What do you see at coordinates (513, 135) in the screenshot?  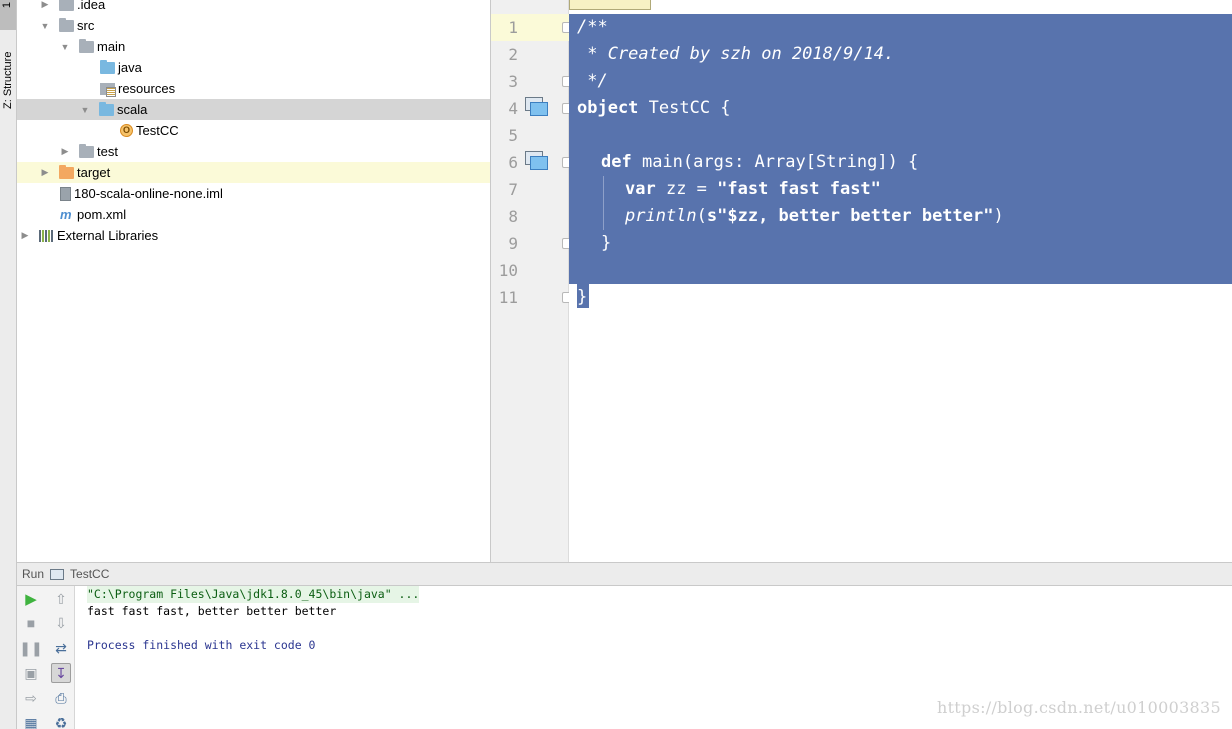 I see `line-number: 5` at bounding box center [513, 135].